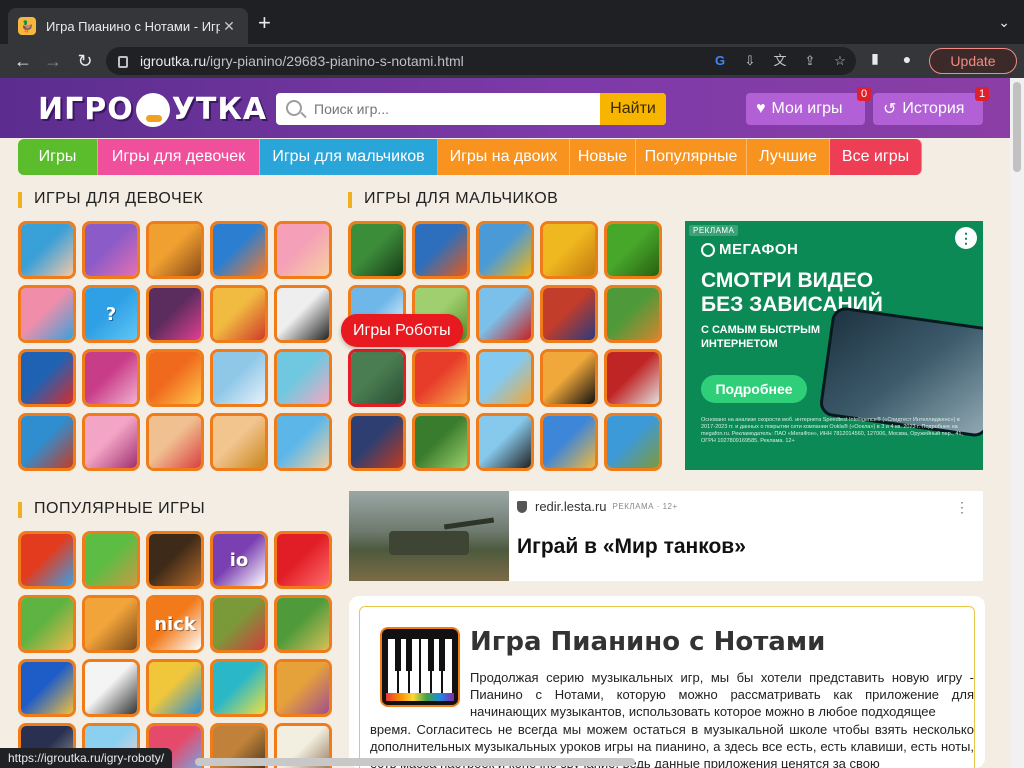 The width and height of the screenshot is (1024, 768). Describe the element at coordinates (754, 389) in the screenshot. I see `ad-details-button: Подробнее` at that location.